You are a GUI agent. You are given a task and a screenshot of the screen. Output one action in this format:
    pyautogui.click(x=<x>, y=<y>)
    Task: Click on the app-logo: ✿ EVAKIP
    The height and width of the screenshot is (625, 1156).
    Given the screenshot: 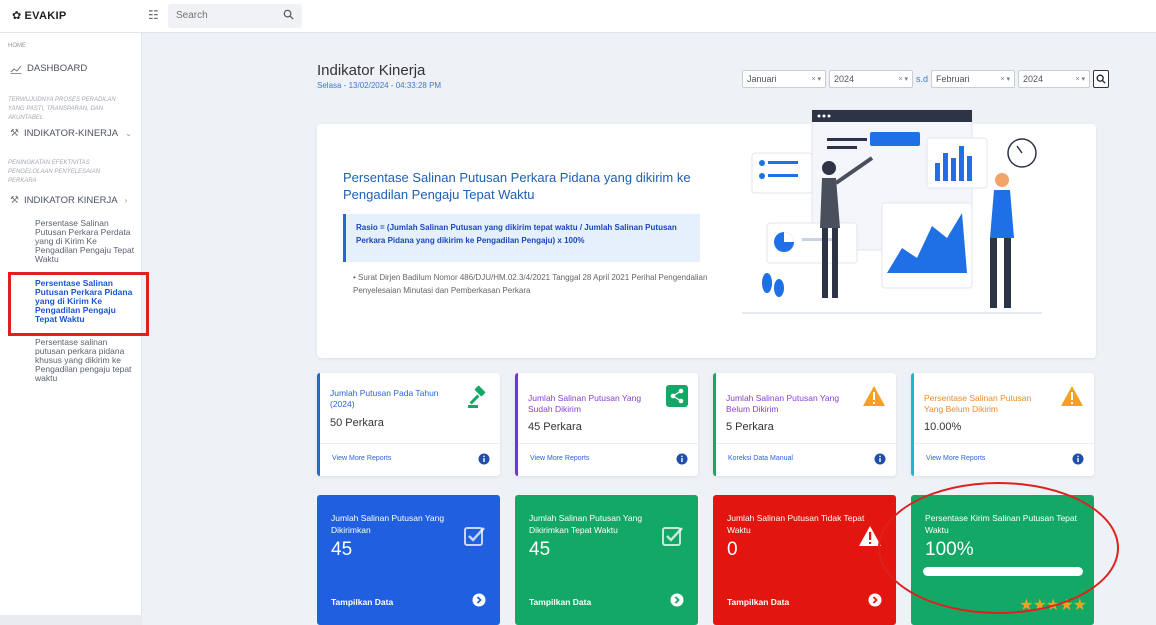 What is the action you would take?
    pyautogui.click(x=39, y=15)
    